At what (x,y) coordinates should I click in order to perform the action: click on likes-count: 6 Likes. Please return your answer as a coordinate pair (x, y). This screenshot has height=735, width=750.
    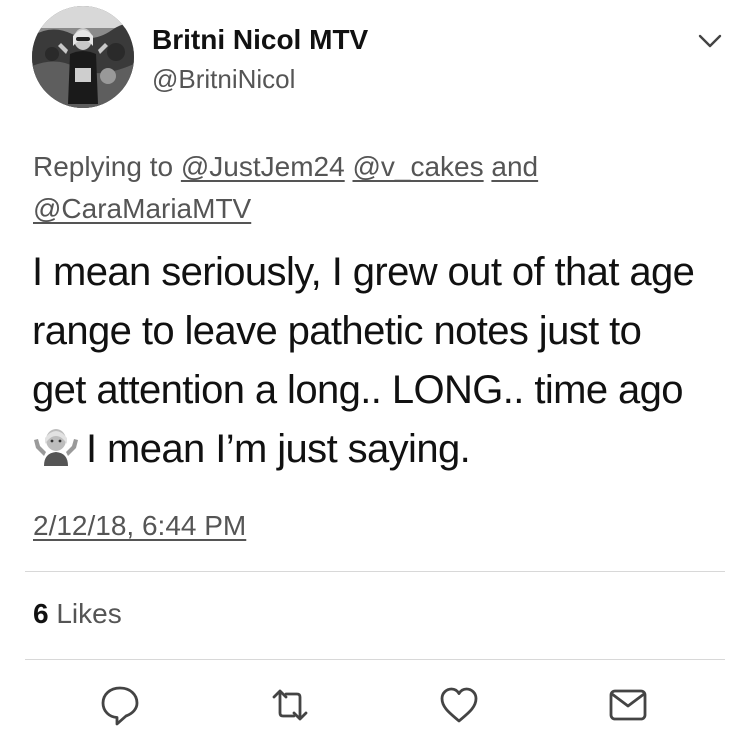
    Looking at the image, I should click on (77, 614).